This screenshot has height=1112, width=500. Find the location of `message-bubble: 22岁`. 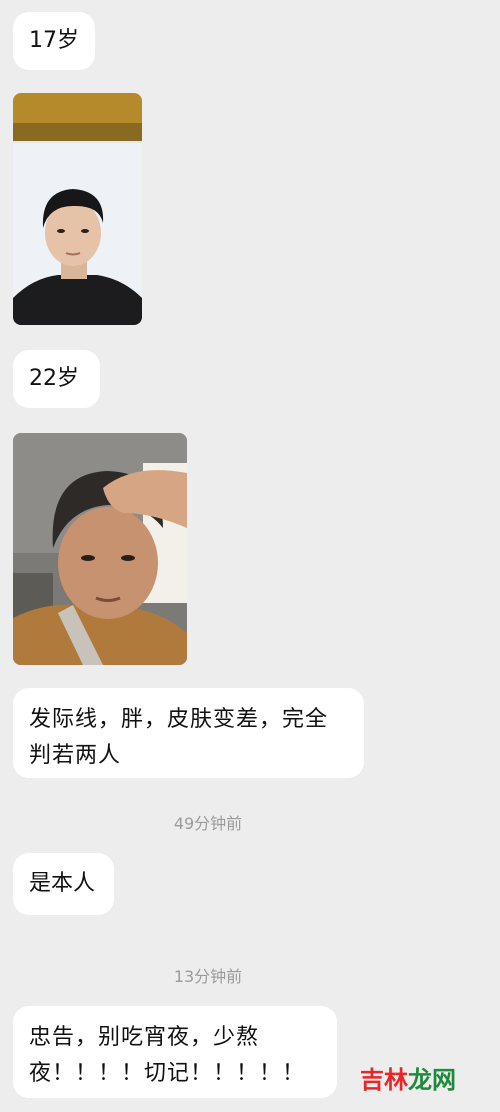

message-bubble: 22岁 is located at coordinates (56, 379).